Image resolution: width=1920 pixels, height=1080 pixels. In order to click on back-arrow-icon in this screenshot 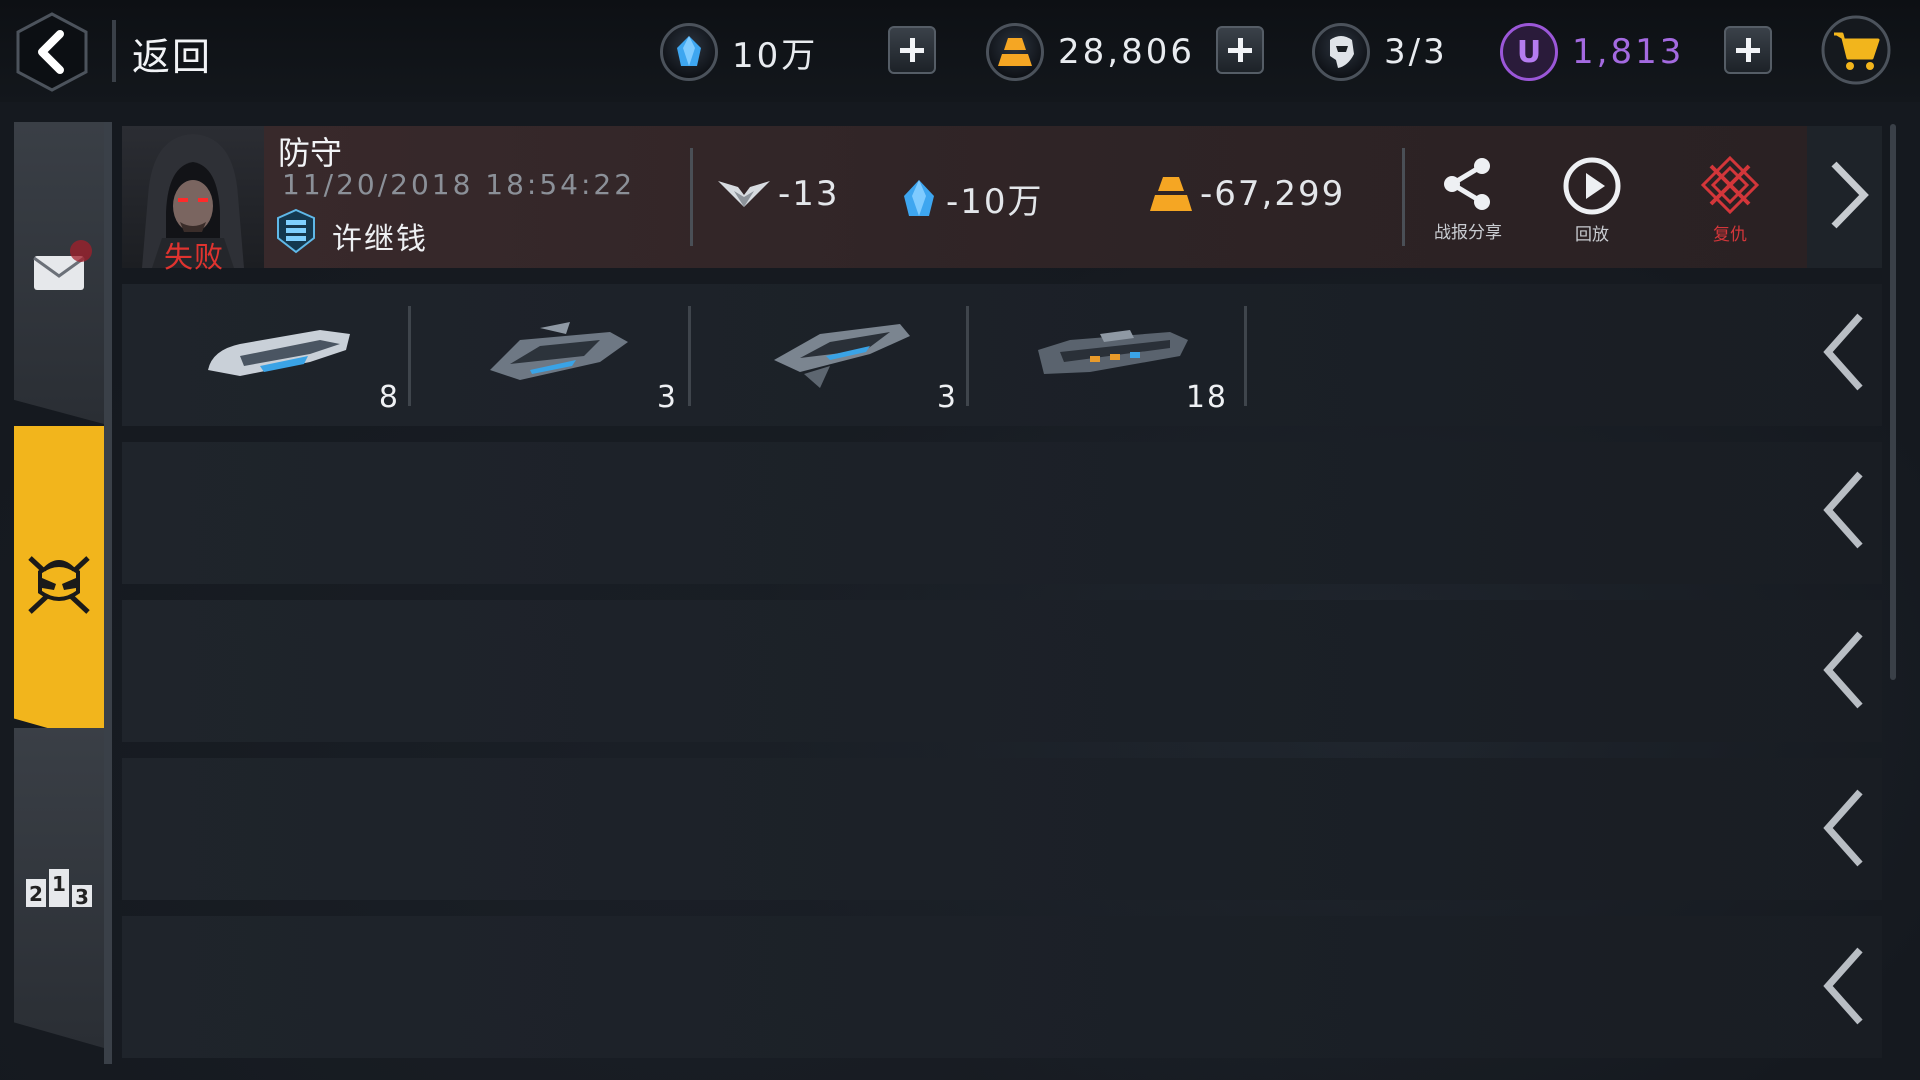, I will do `click(52, 52)`.